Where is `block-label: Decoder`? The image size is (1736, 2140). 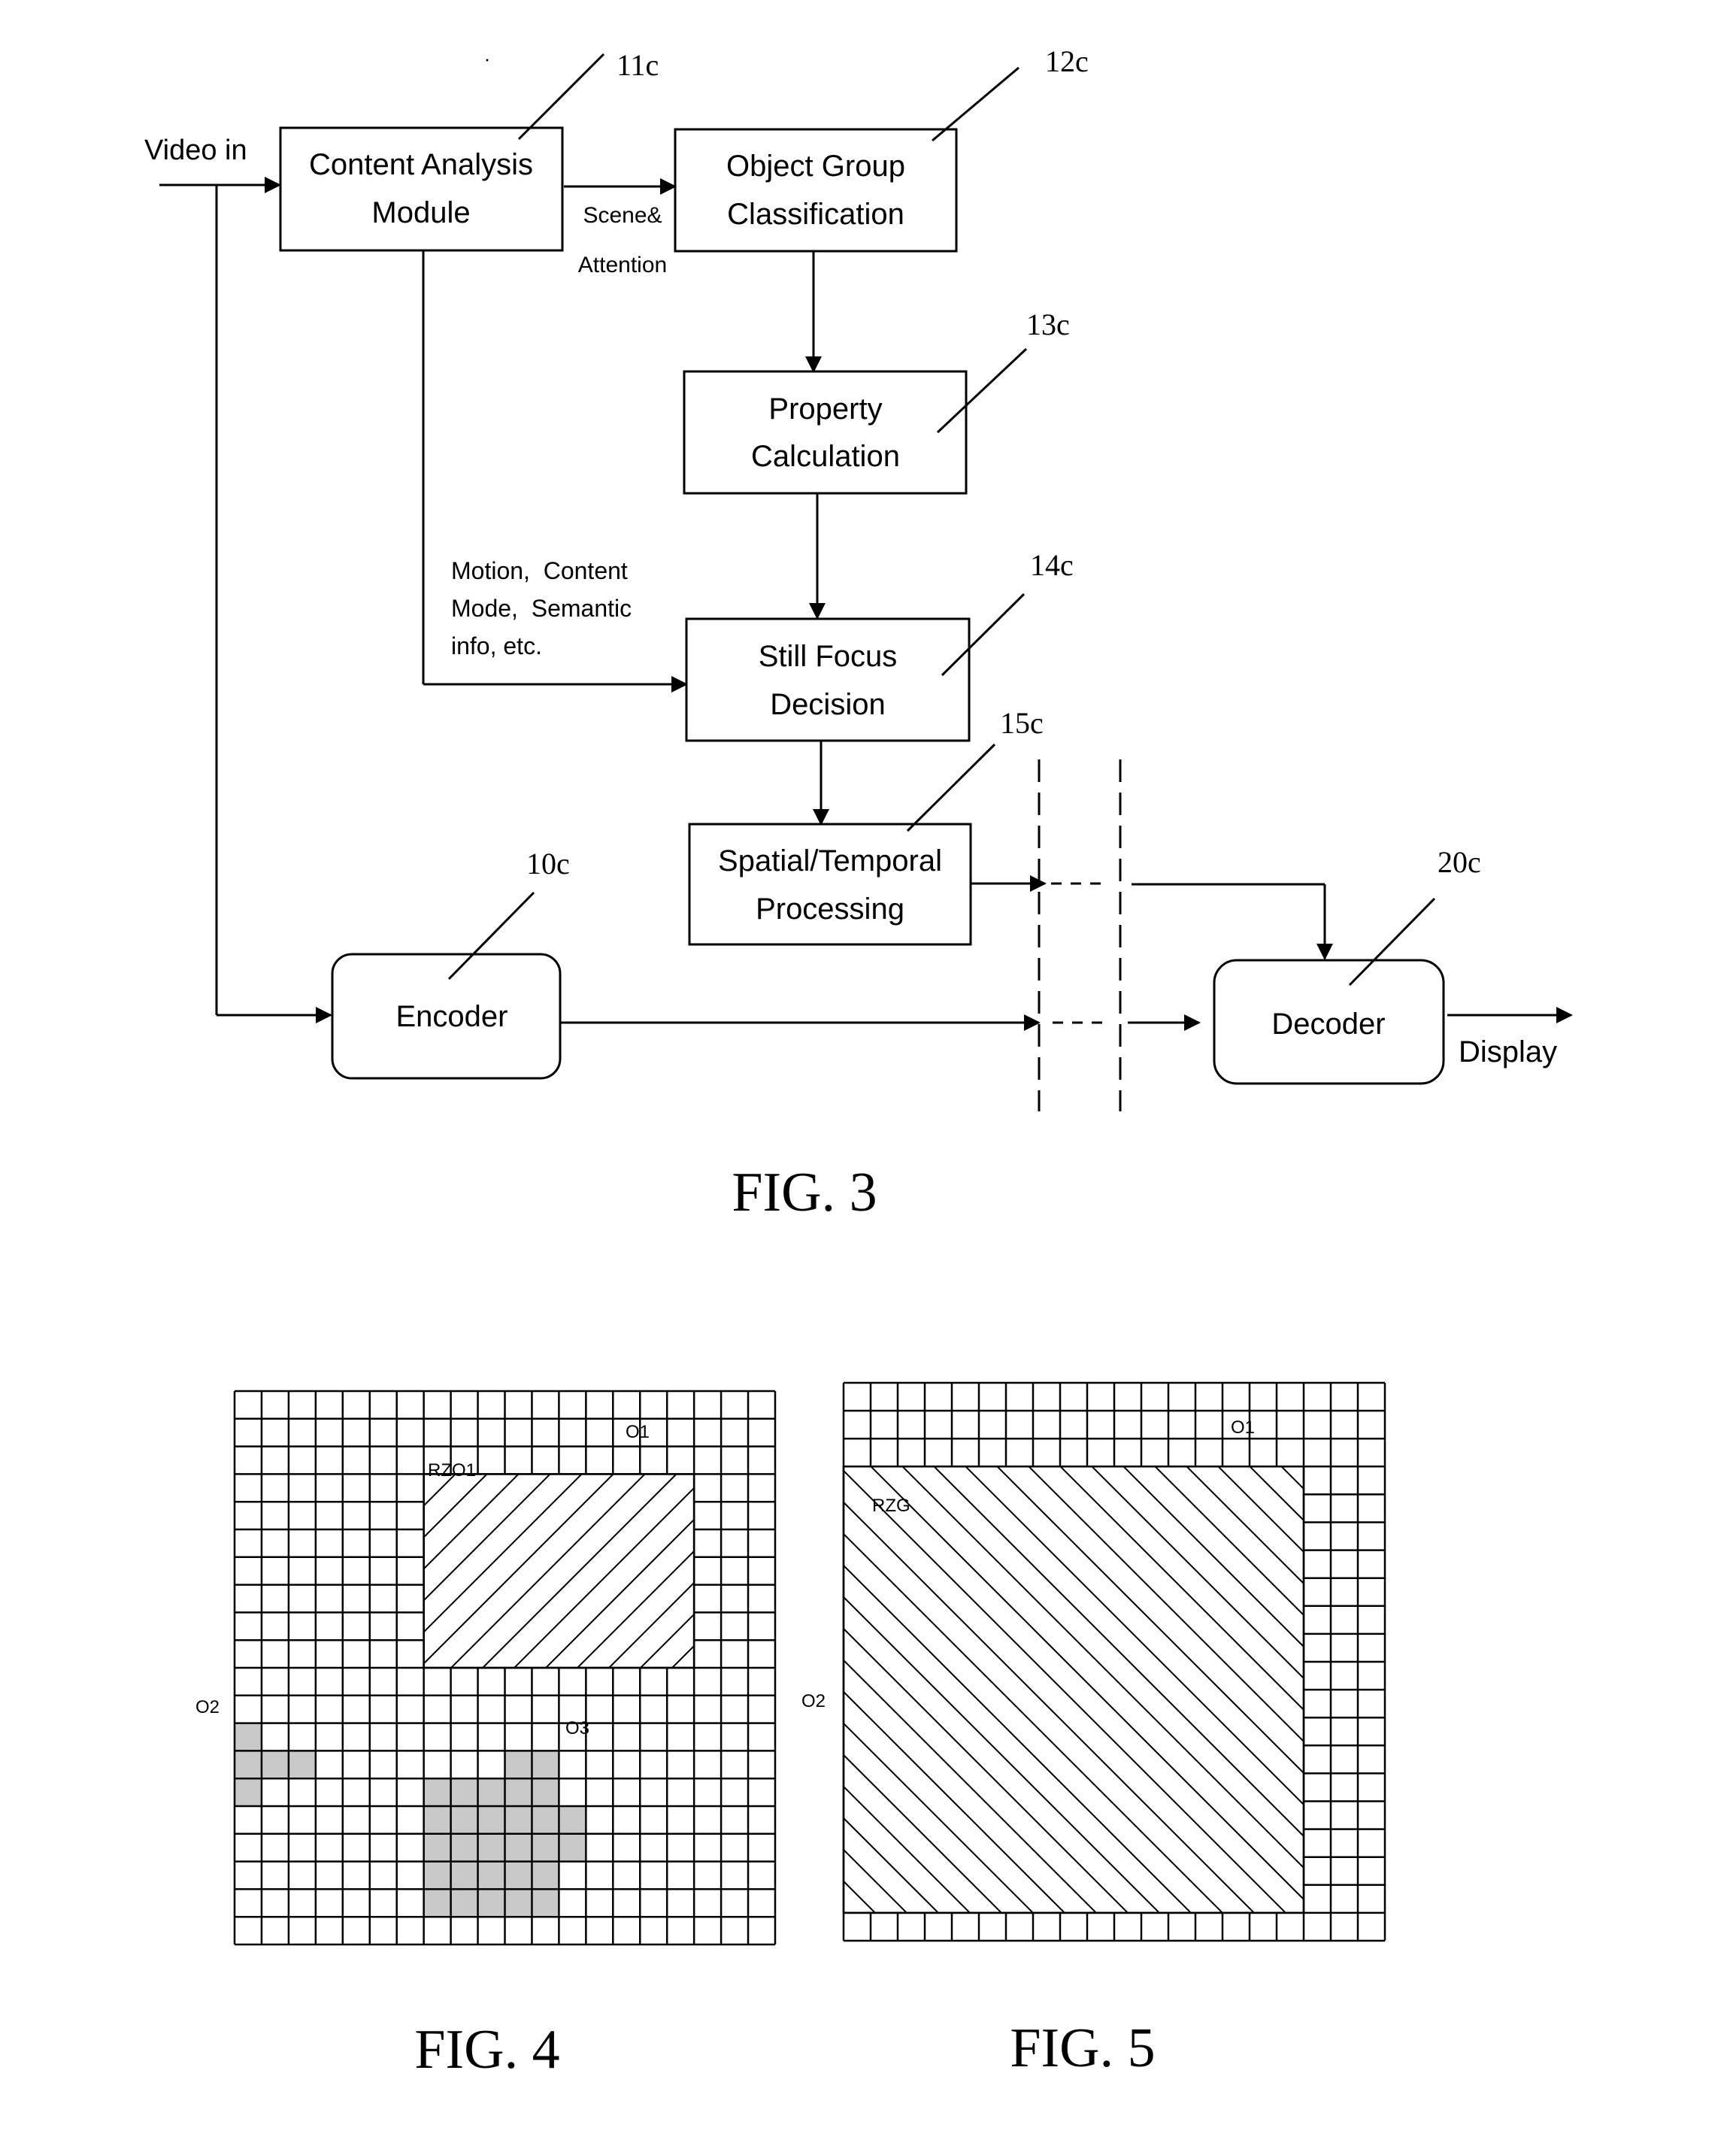 block-label: Decoder is located at coordinates (1328, 1024).